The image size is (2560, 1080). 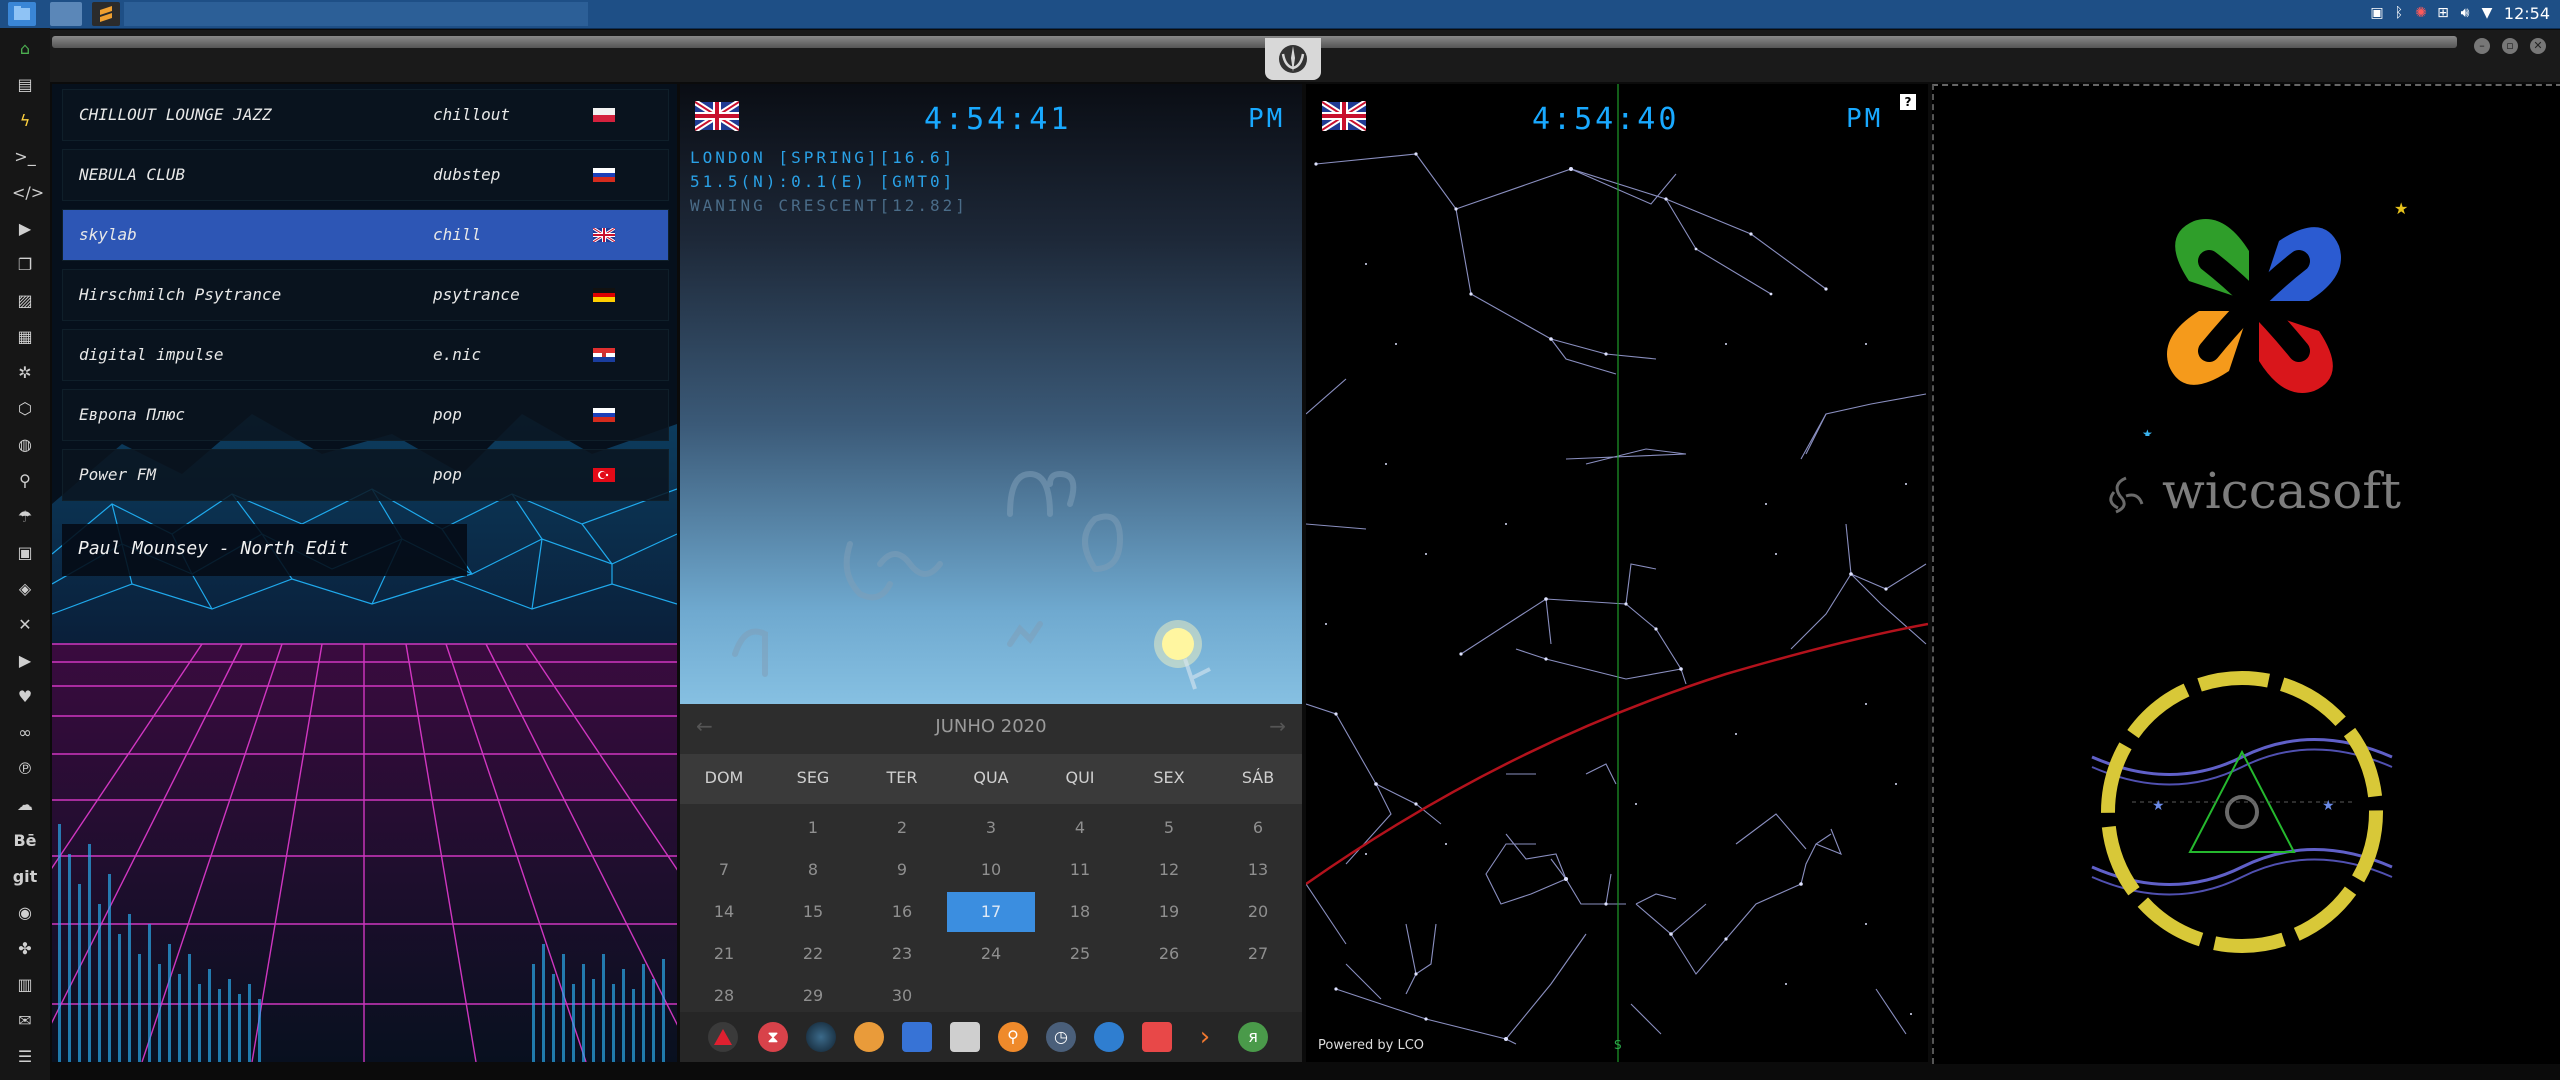 What do you see at coordinates (25, 913) in the screenshot?
I see `github-icon: ◉` at bounding box center [25, 913].